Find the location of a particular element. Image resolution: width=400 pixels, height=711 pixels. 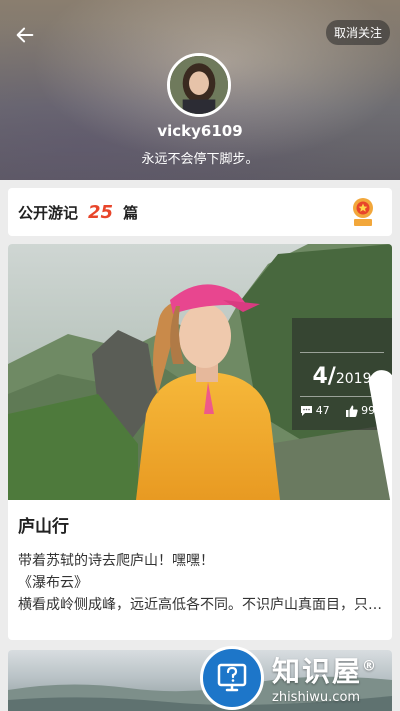

back-button is located at coordinates (29, 37).